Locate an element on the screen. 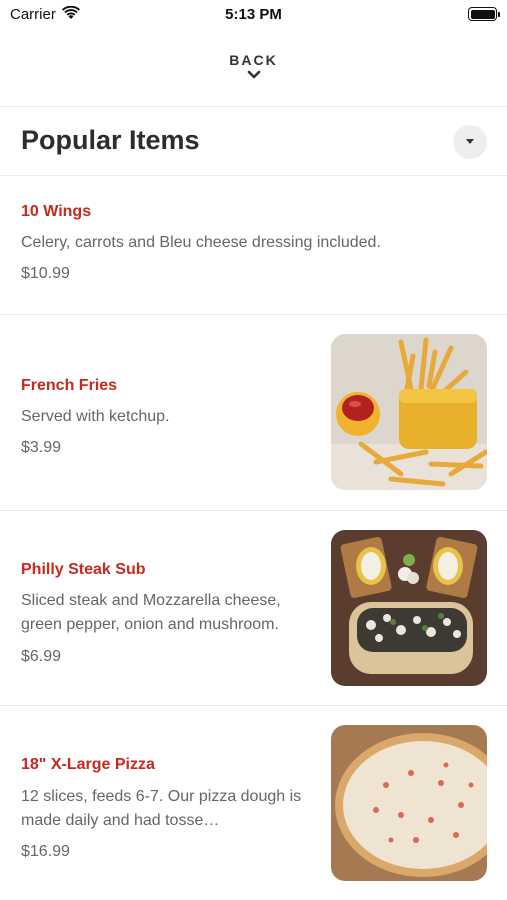  status-bar: Carrier 5:13 PM is located at coordinates (253, 15).